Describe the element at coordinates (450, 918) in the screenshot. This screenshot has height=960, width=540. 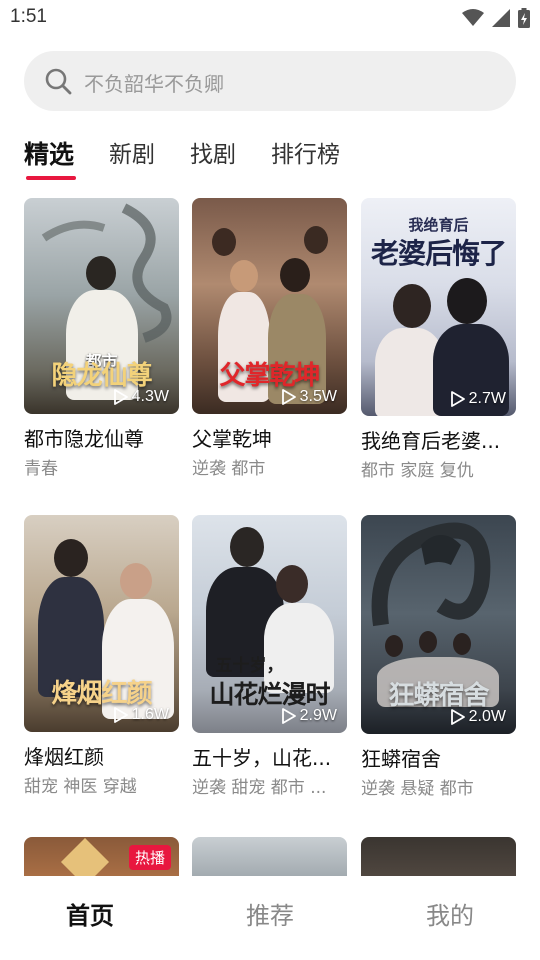
I see `nav-profile: 我的` at that location.